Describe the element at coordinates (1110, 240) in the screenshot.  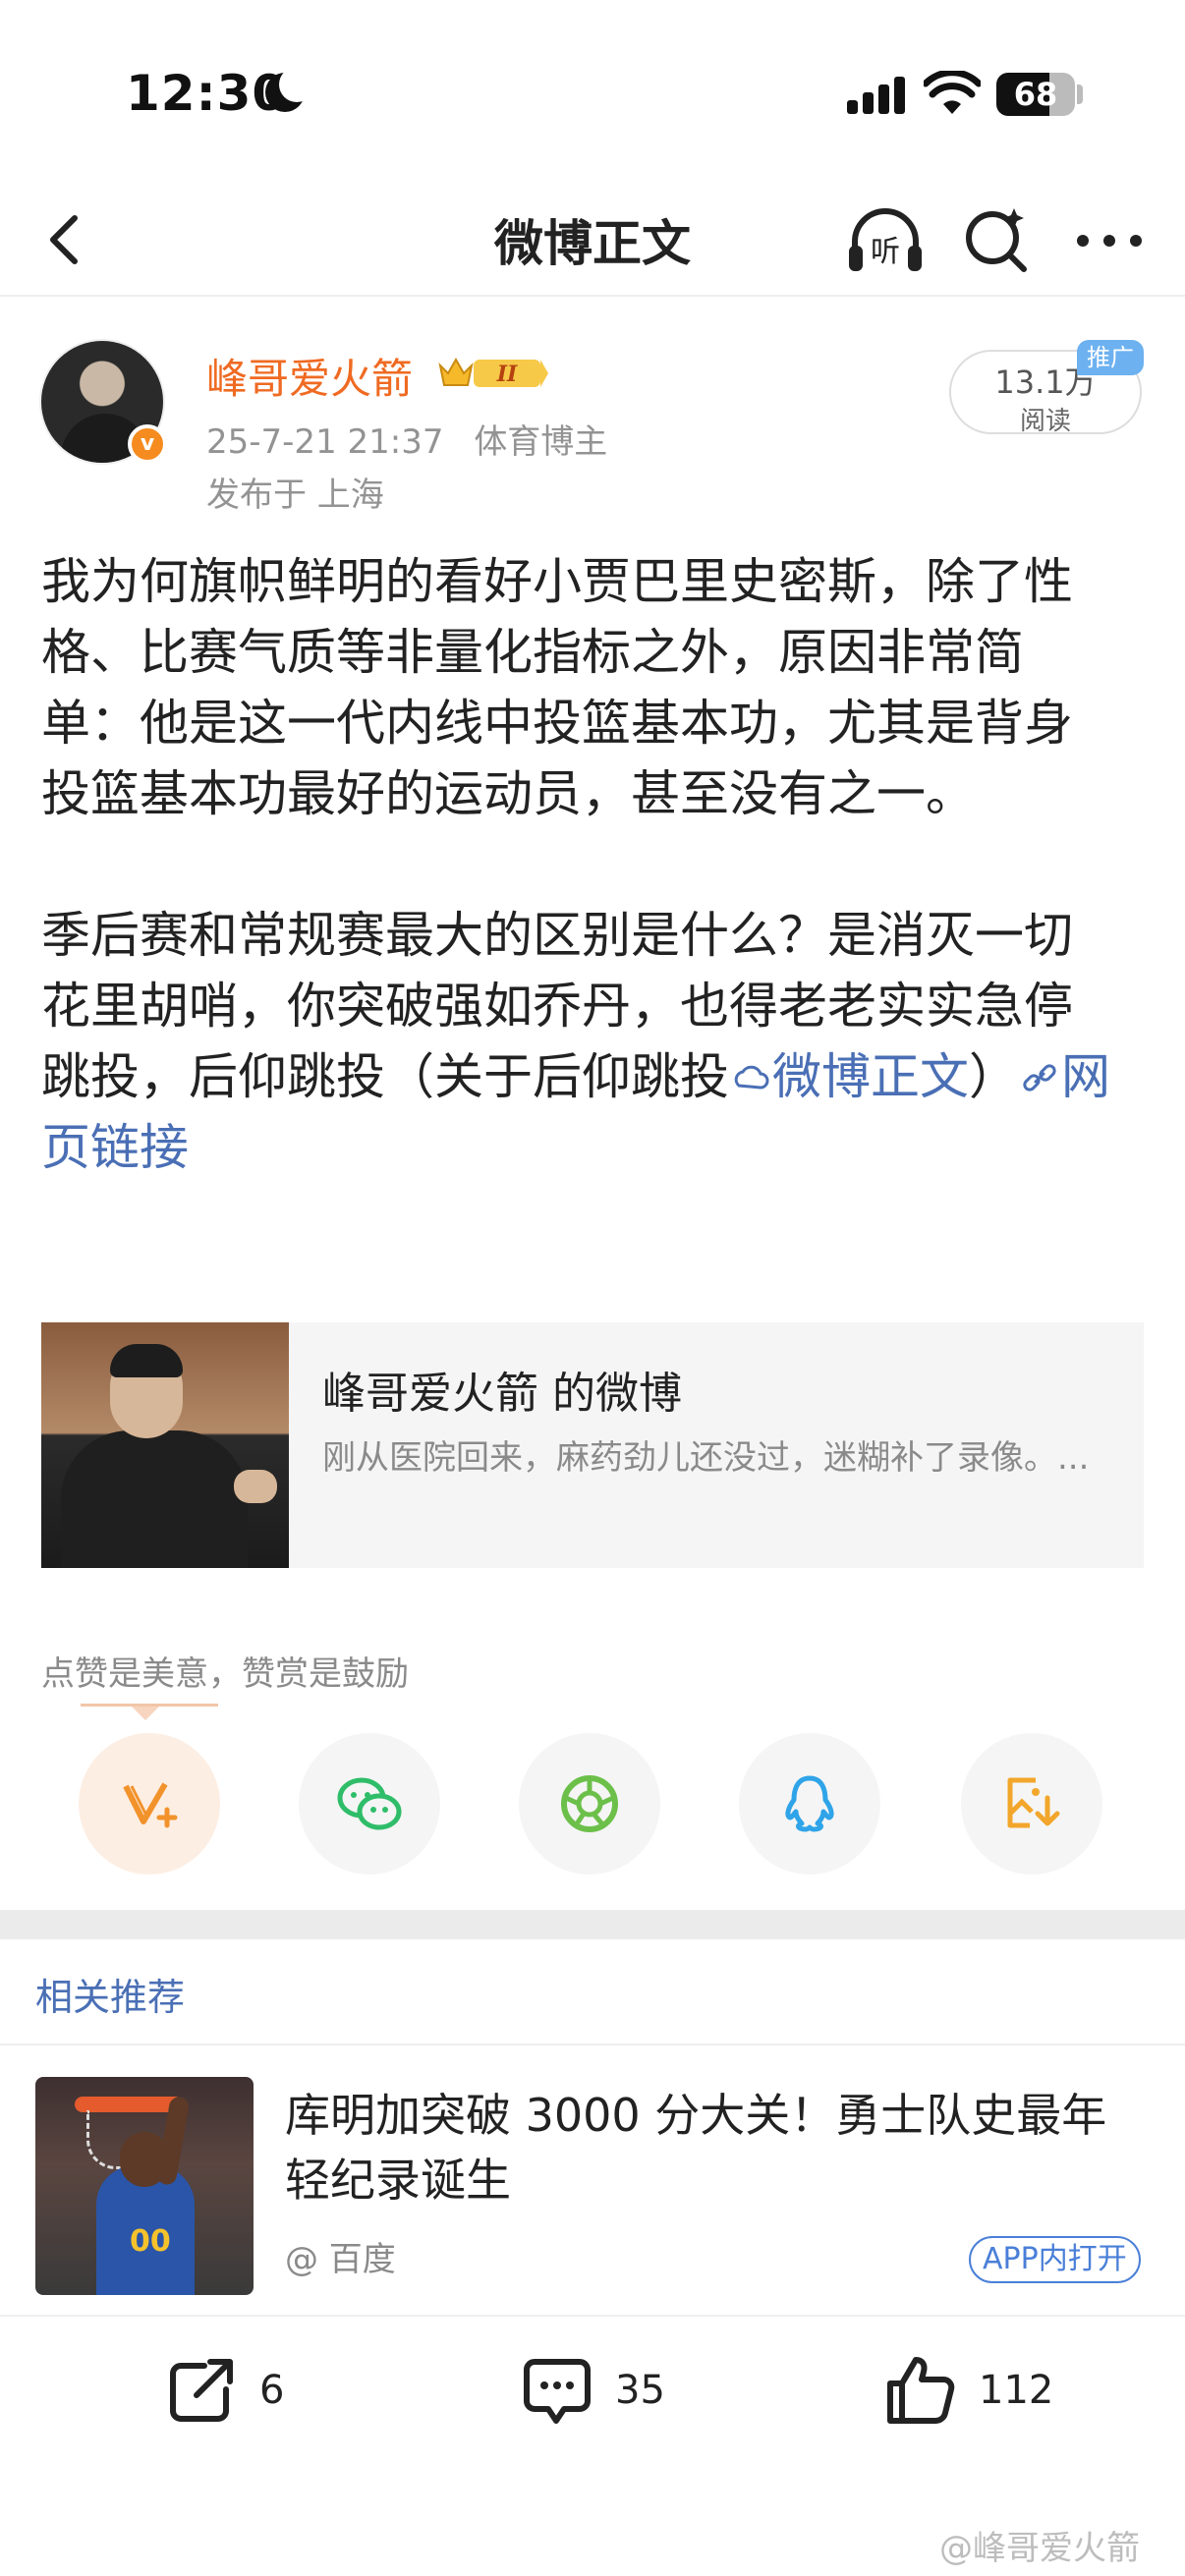
I see `more-options-icon` at that location.